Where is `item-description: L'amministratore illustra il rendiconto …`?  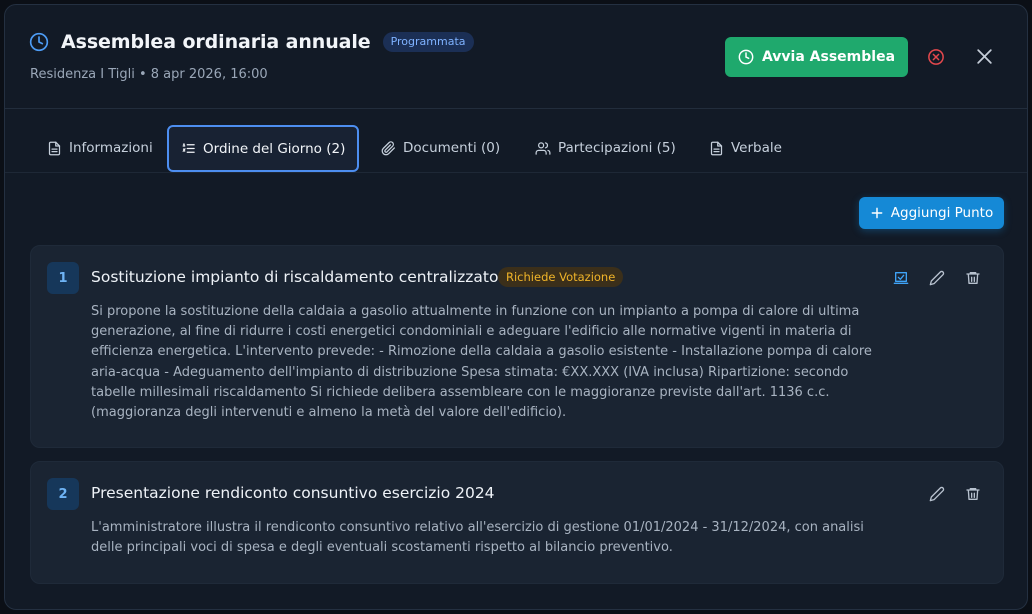
item-description: L'amministratore illustra il rendiconto … is located at coordinates (477, 538).